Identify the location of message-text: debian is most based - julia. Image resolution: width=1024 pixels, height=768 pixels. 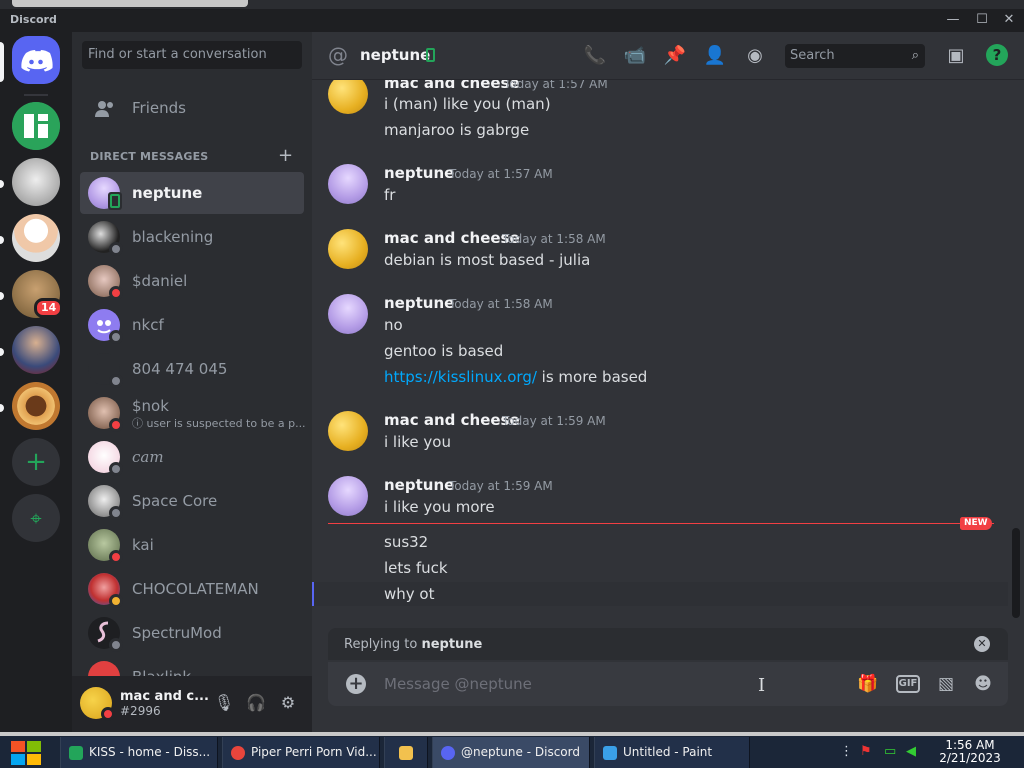
(487, 260).